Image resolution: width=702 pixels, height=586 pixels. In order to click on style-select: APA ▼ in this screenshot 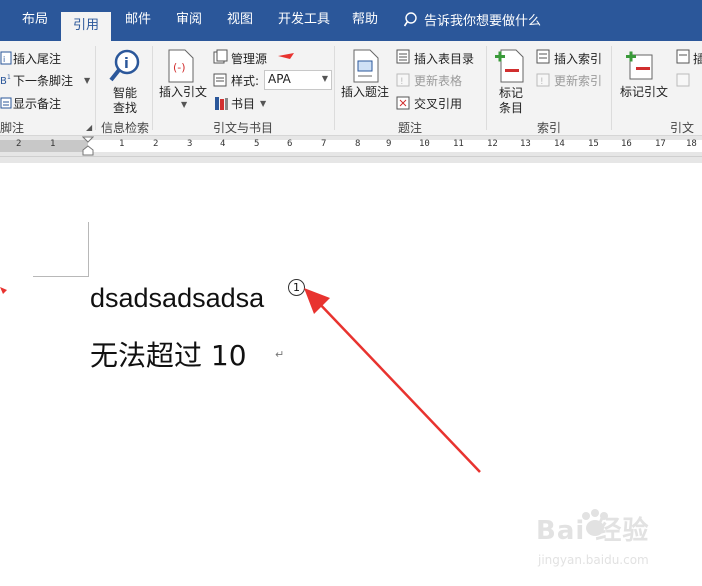, I will do `click(298, 80)`.